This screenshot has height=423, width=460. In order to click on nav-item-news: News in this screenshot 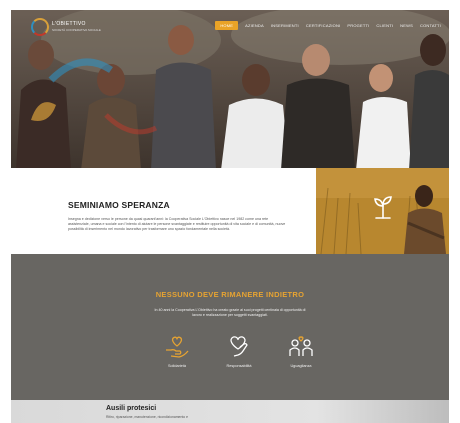, I will do `click(406, 25)`.